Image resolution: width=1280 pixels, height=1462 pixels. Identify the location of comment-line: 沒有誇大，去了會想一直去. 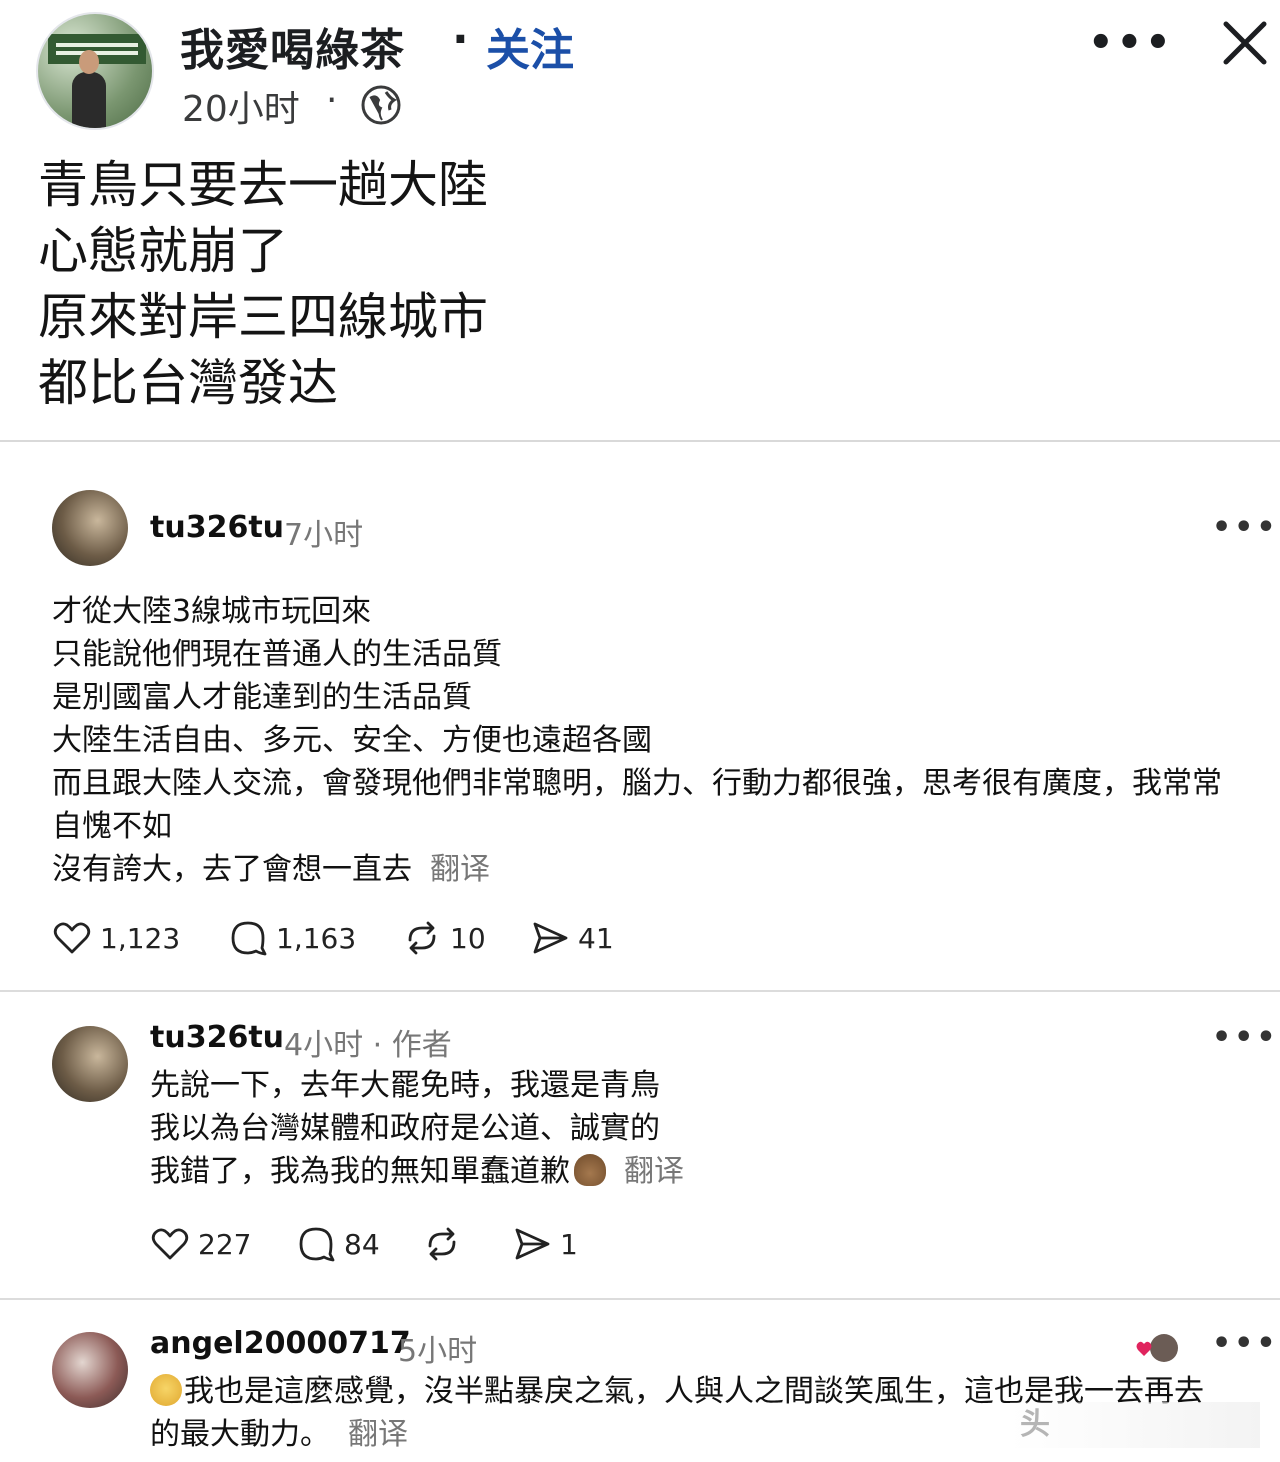
(232, 869).